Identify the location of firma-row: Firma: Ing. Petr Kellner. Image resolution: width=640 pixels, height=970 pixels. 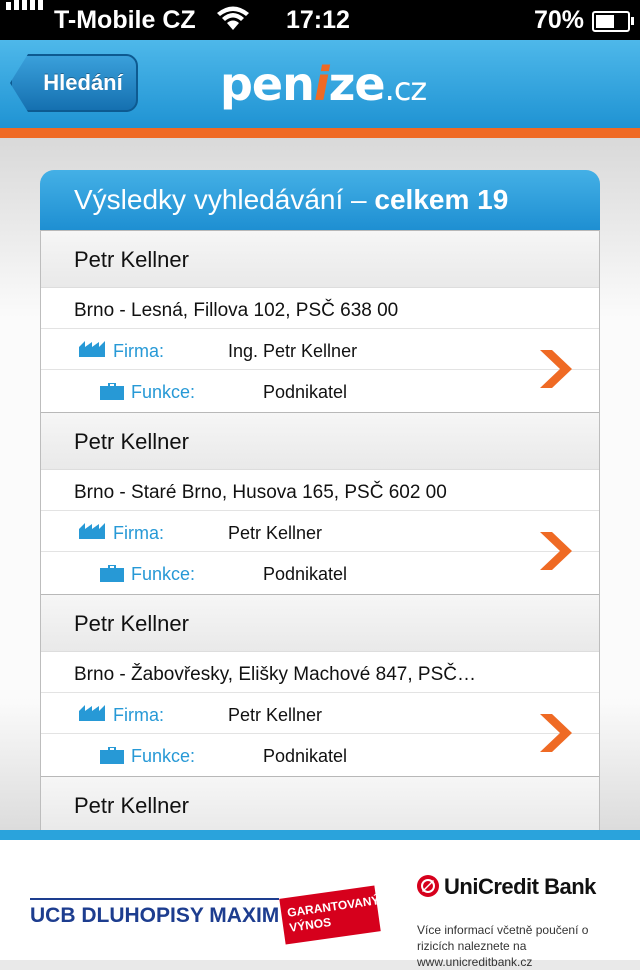
(320, 349).